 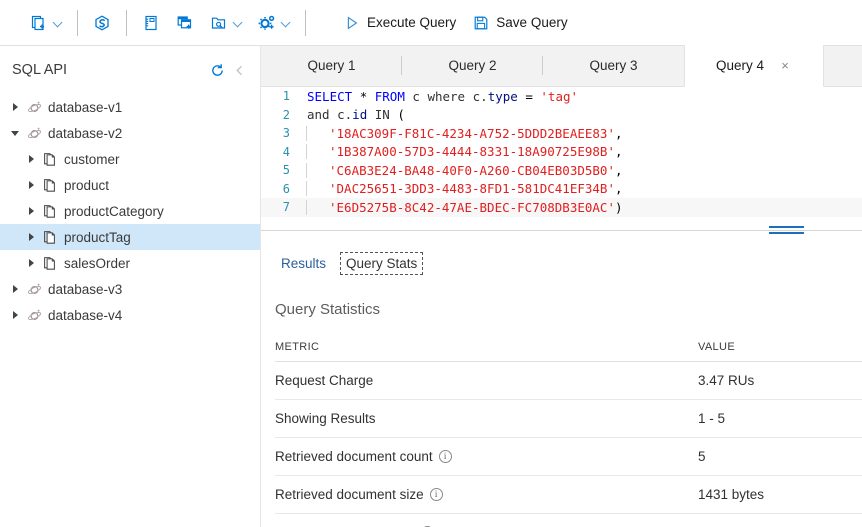 I want to click on collapse-arrow-icon, so click(x=15, y=133).